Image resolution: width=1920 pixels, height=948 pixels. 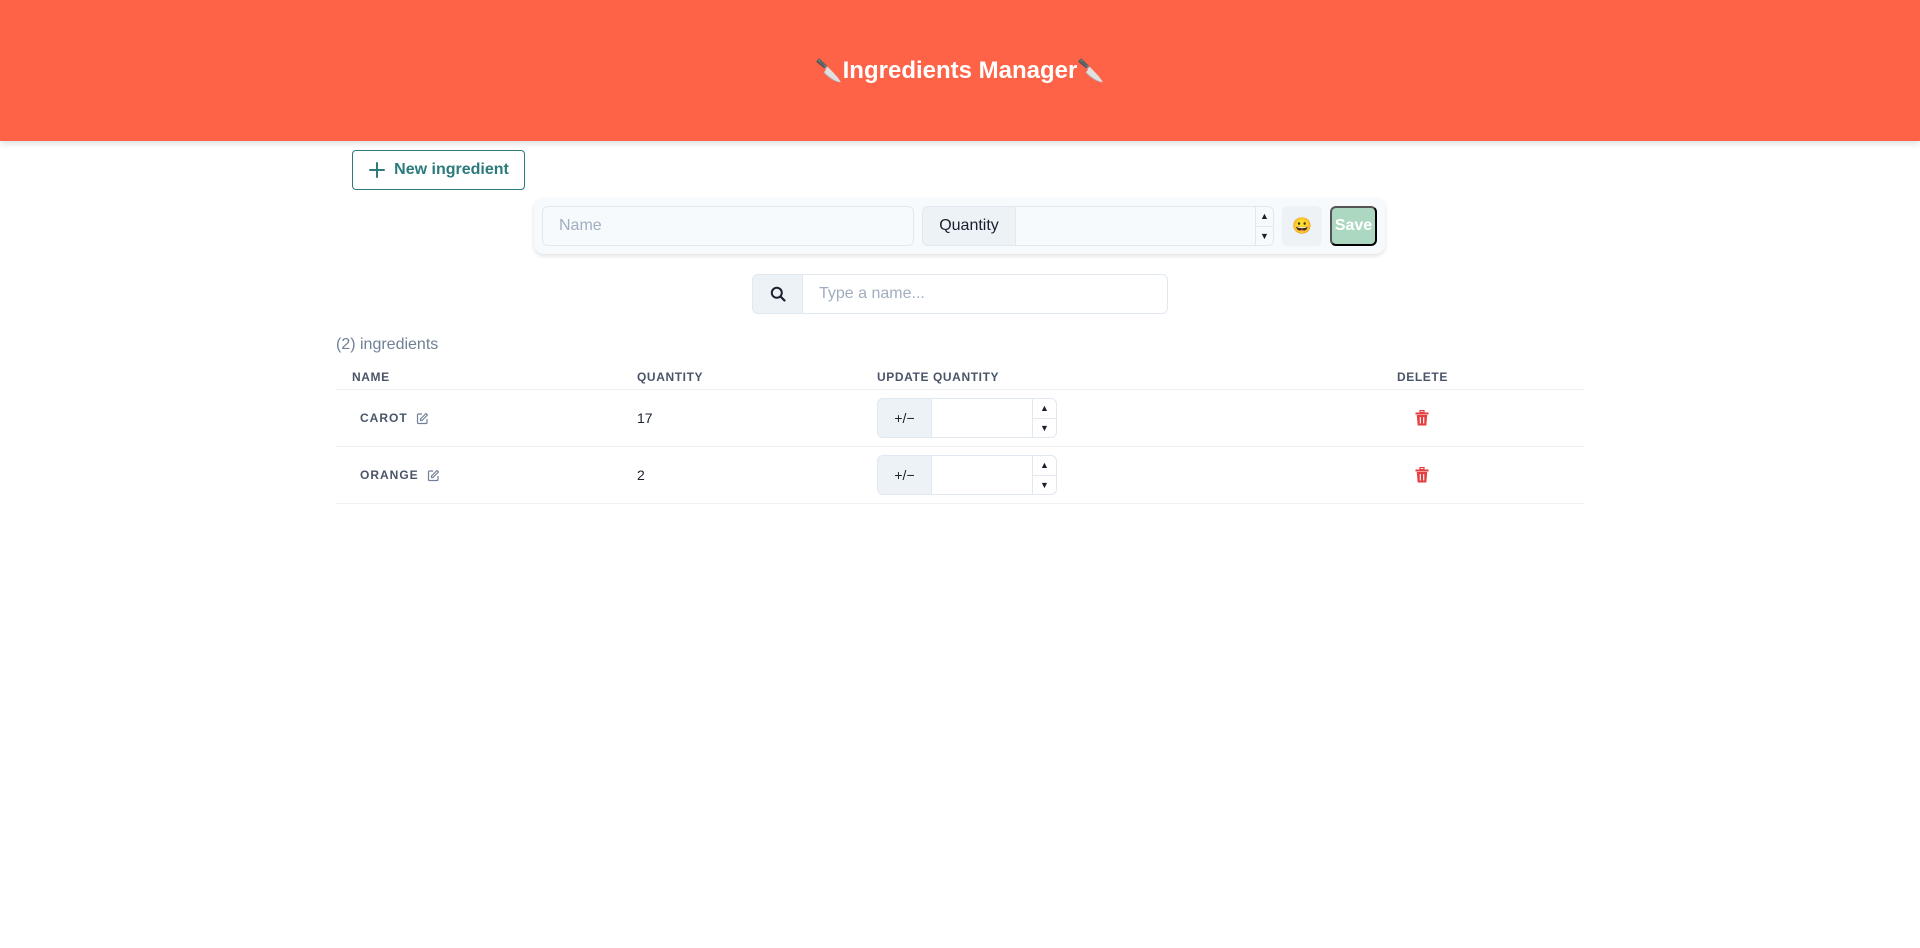 I want to click on ingredient-name-cell: Orange, so click(x=400, y=475).